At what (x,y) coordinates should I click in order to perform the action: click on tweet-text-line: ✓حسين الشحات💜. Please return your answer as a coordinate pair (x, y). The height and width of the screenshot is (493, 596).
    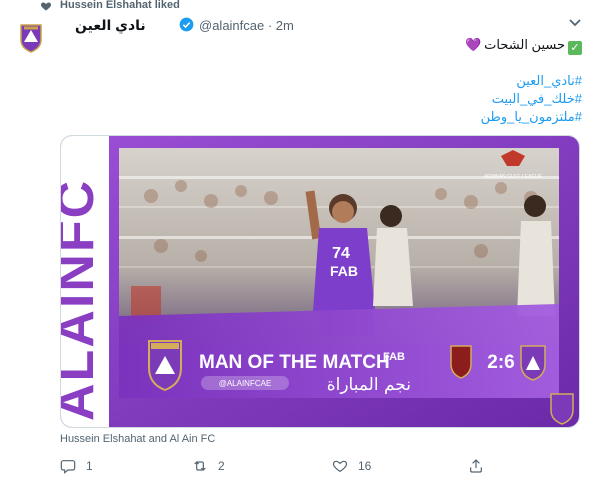
    Looking at the image, I should click on (523, 46).